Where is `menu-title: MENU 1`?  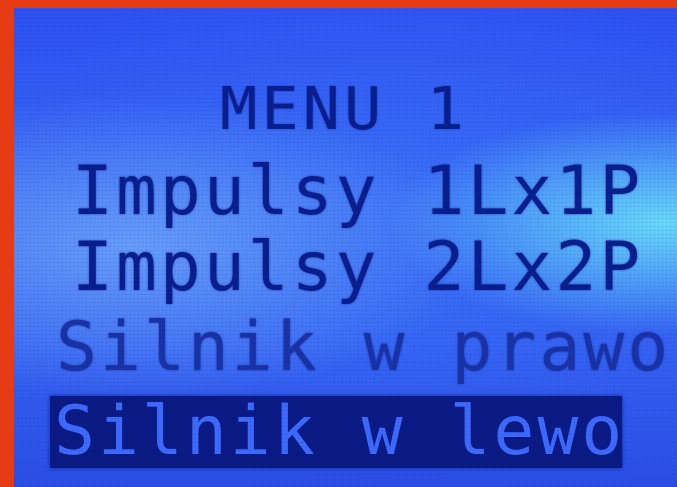
menu-title: MENU 1 is located at coordinates (344, 108).